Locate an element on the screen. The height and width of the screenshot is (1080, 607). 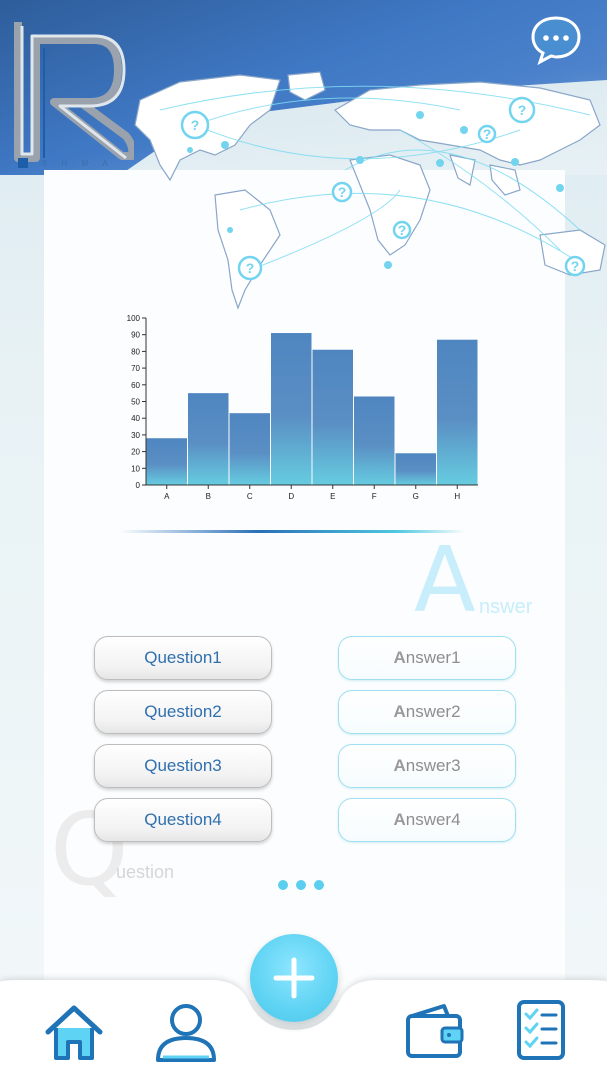
answer-label: nswer3 is located at coordinates (433, 765).